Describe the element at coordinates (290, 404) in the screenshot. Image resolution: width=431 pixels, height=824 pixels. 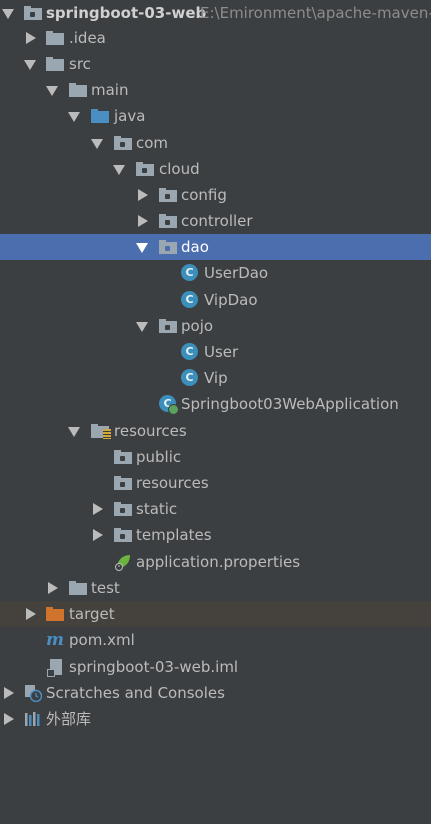
I see `tree-item-label: Springboot03WebApplication` at that location.